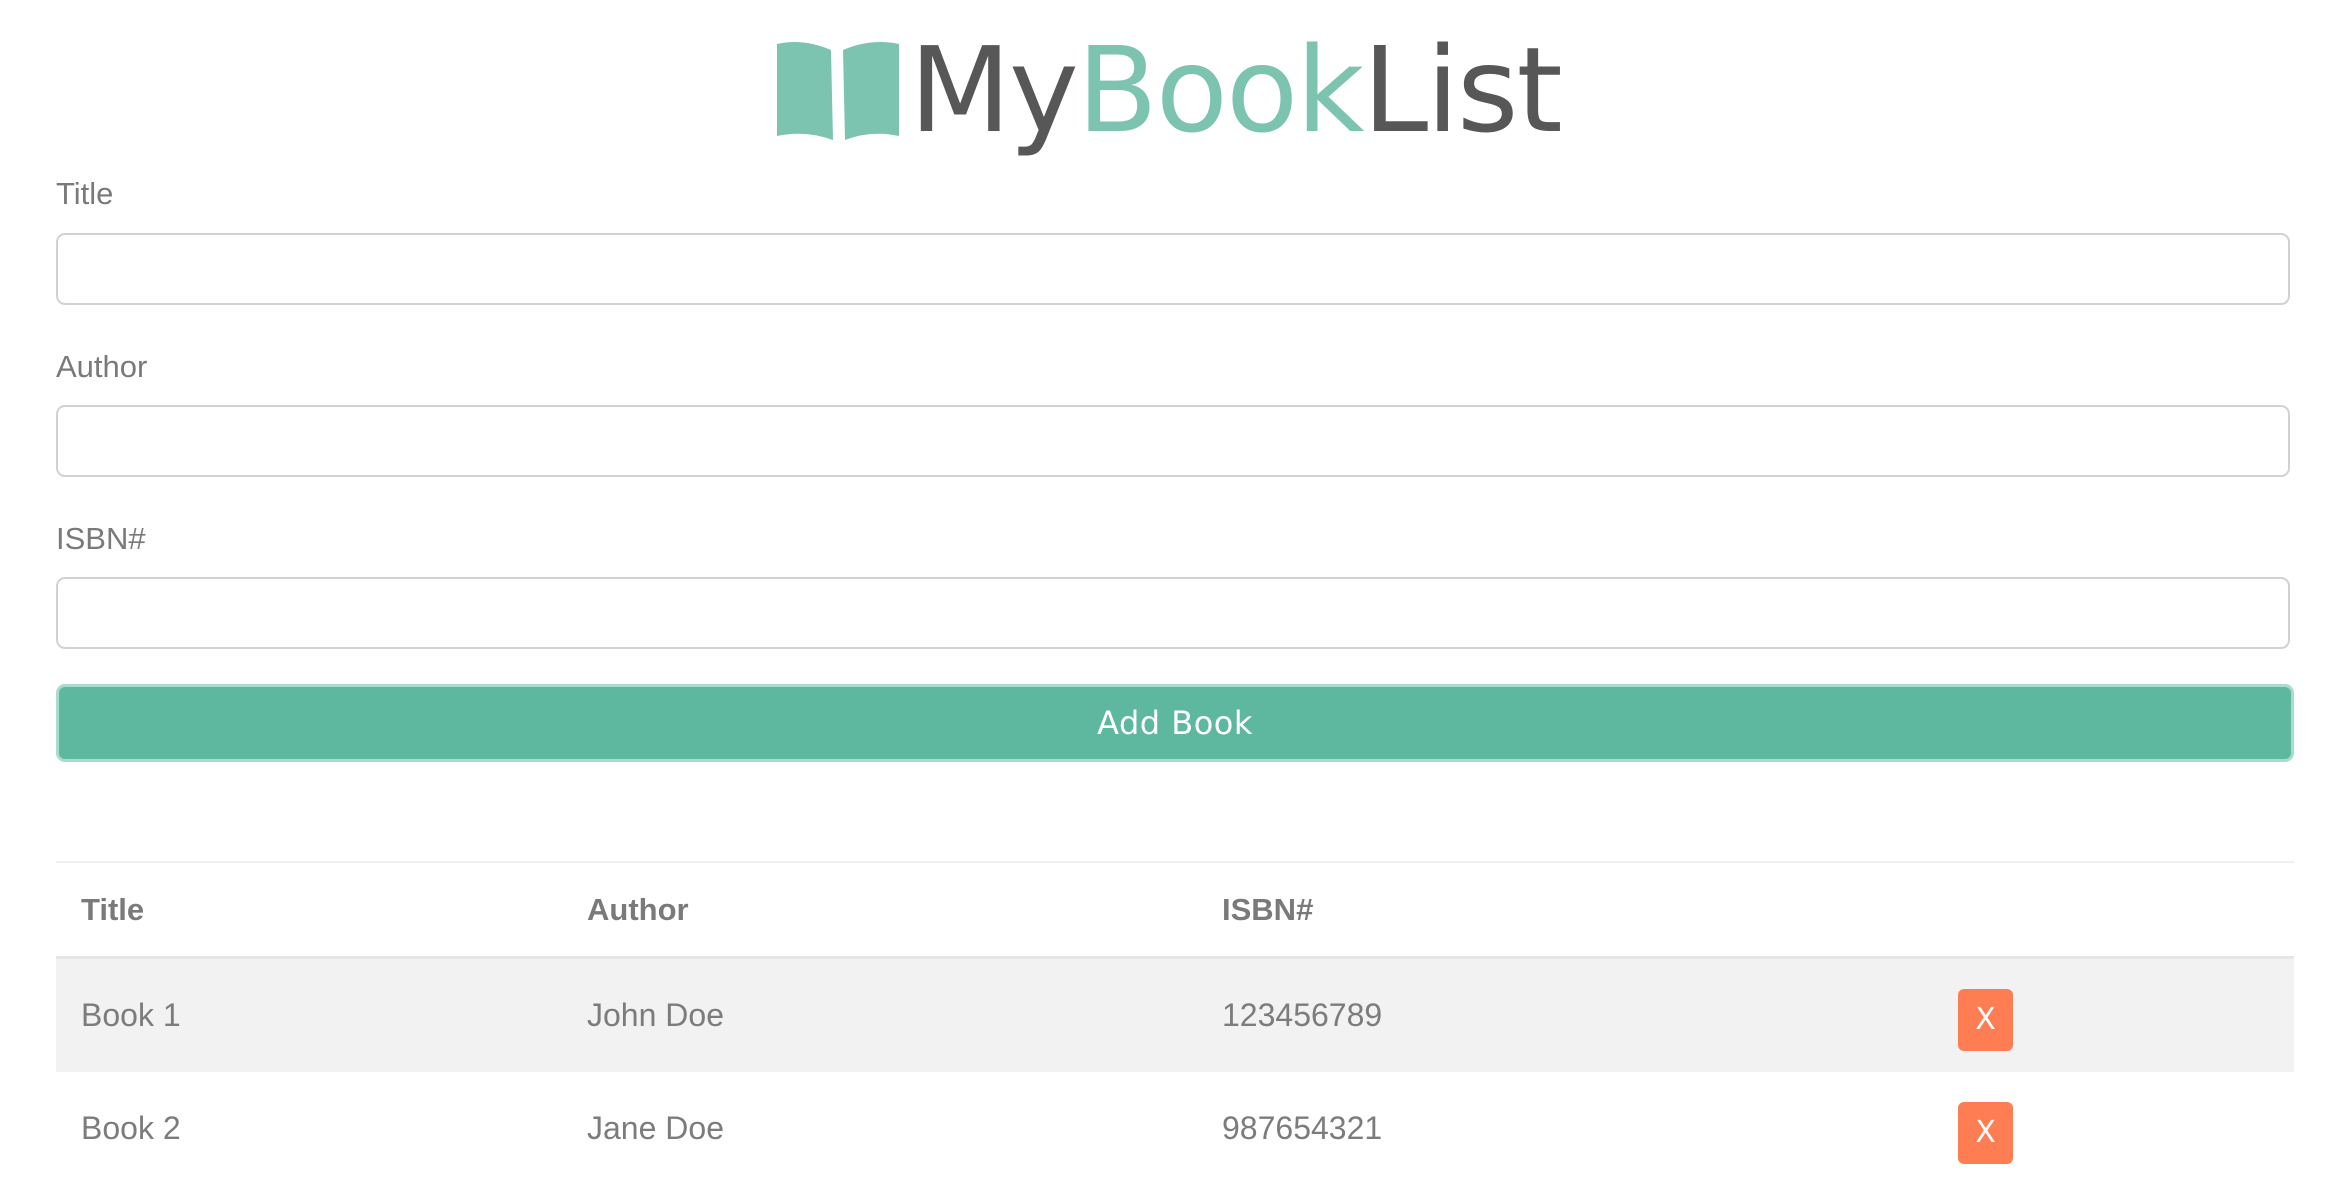 This screenshot has height=1200, width=2334. Describe the element at coordinates (1175, 911) in the screenshot. I see `table-header-row: Title Author ISBN#` at that location.